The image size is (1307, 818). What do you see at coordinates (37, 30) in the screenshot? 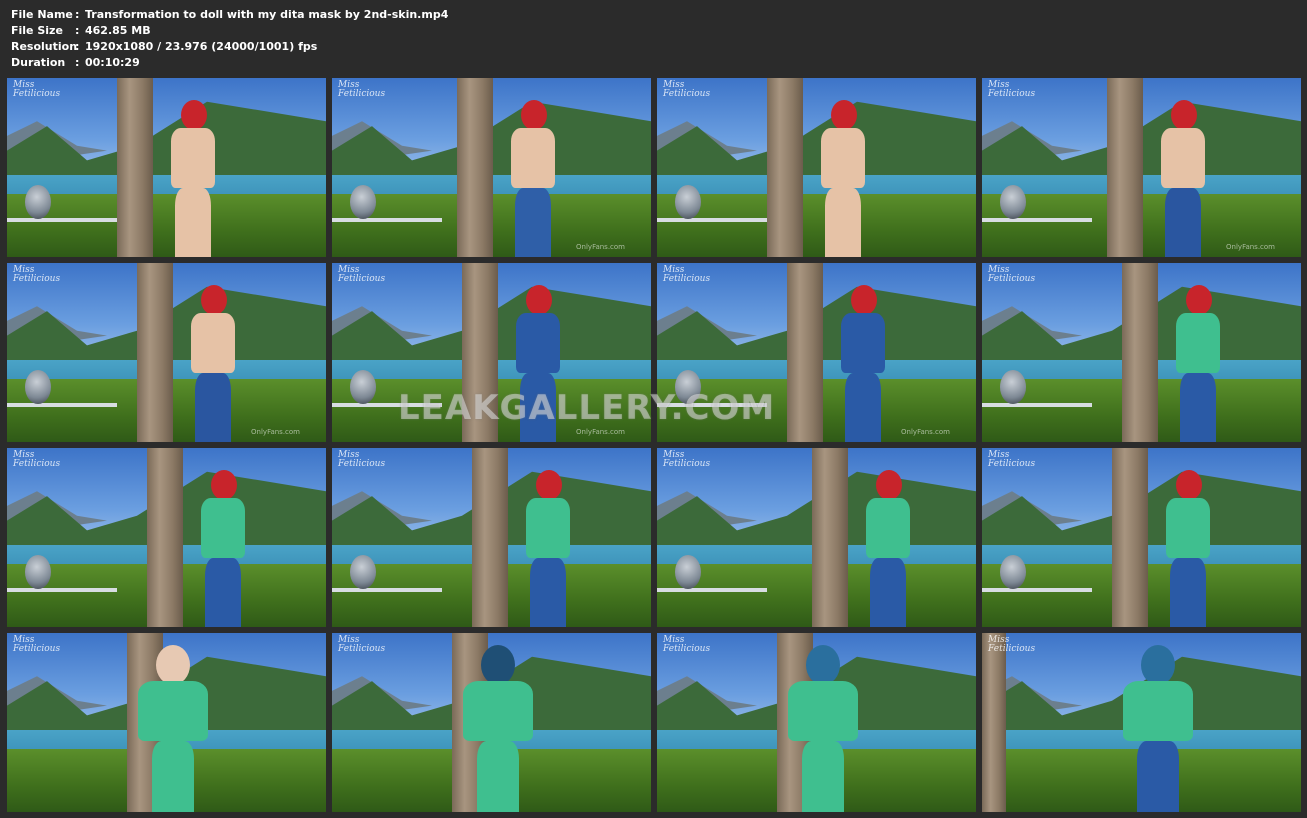
I see `file-size-label: File Size` at bounding box center [37, 30].